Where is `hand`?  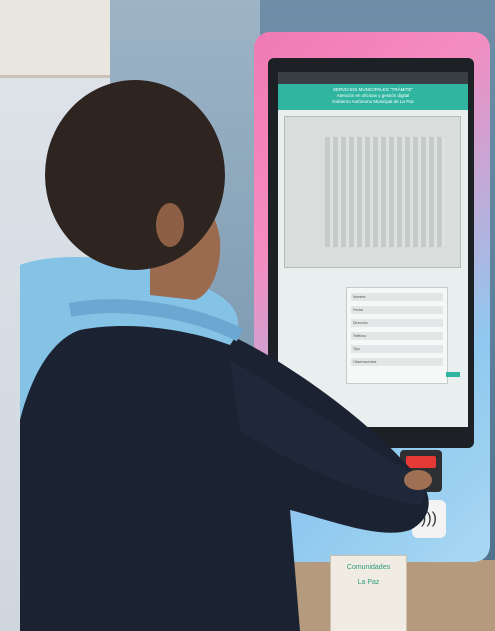
hand is located at coordinates (418, 480).